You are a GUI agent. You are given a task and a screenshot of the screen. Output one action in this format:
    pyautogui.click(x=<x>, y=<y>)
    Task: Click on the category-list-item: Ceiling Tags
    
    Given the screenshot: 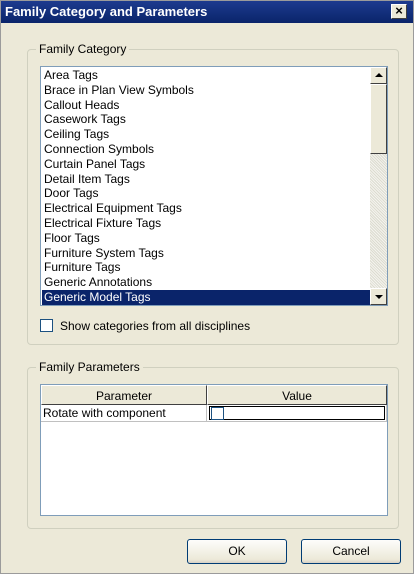 What is the action you would take?
    pyautogui.click(x=207, y=134)
    